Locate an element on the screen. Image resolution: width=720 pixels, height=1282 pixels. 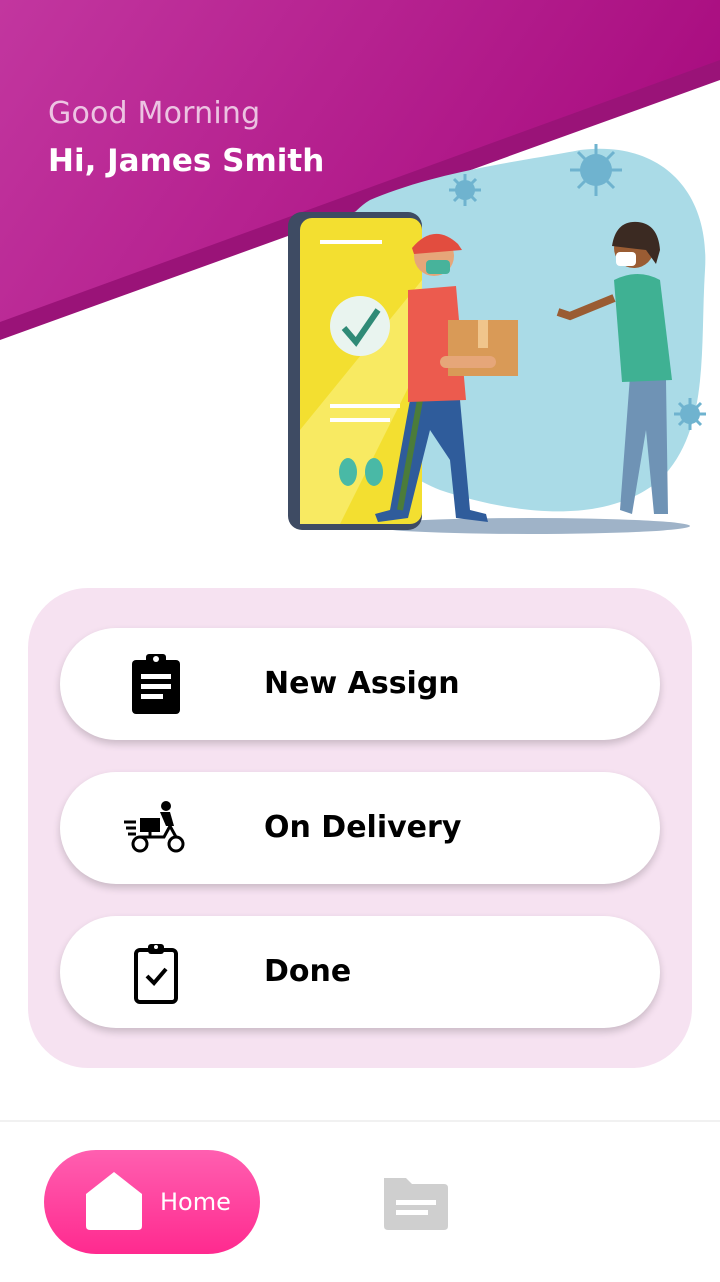
new-assign-button: New Assign is located at coordinates (360, 684).